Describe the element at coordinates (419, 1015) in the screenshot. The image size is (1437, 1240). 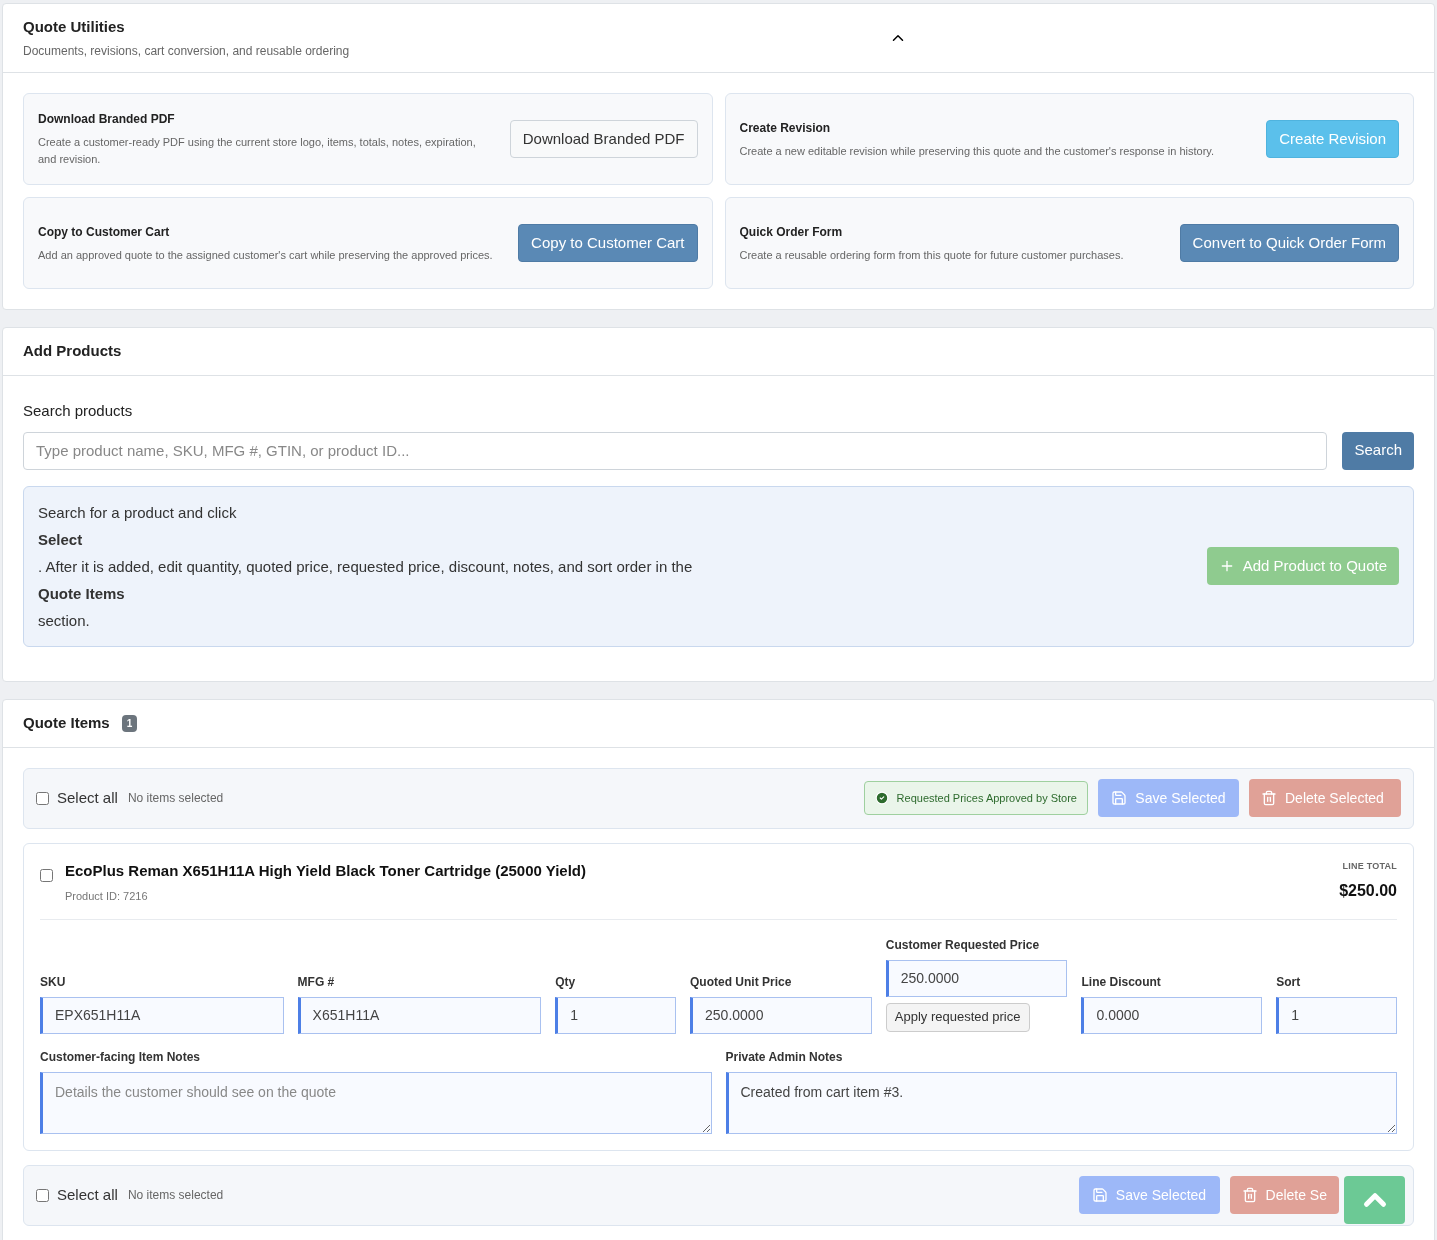
I see `text-field: X651H11A` at that location.